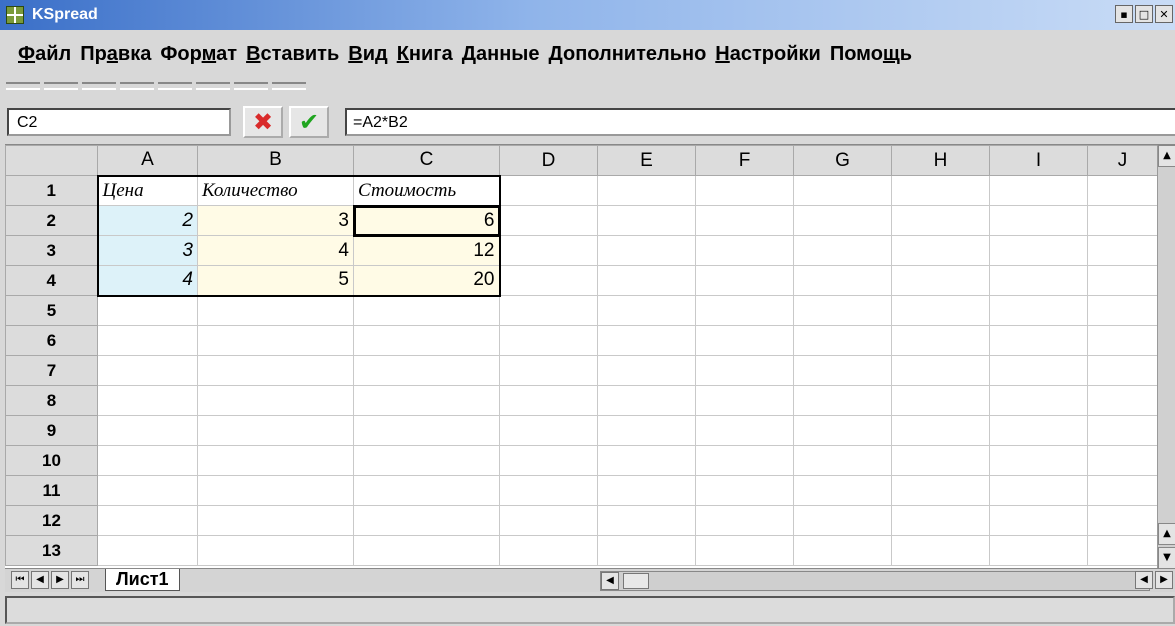 The image size is (1175, 626). What do you see at coordinates (147, 340) in the screenshot?
I see `cell-a6` at bounding box center [147, 340].